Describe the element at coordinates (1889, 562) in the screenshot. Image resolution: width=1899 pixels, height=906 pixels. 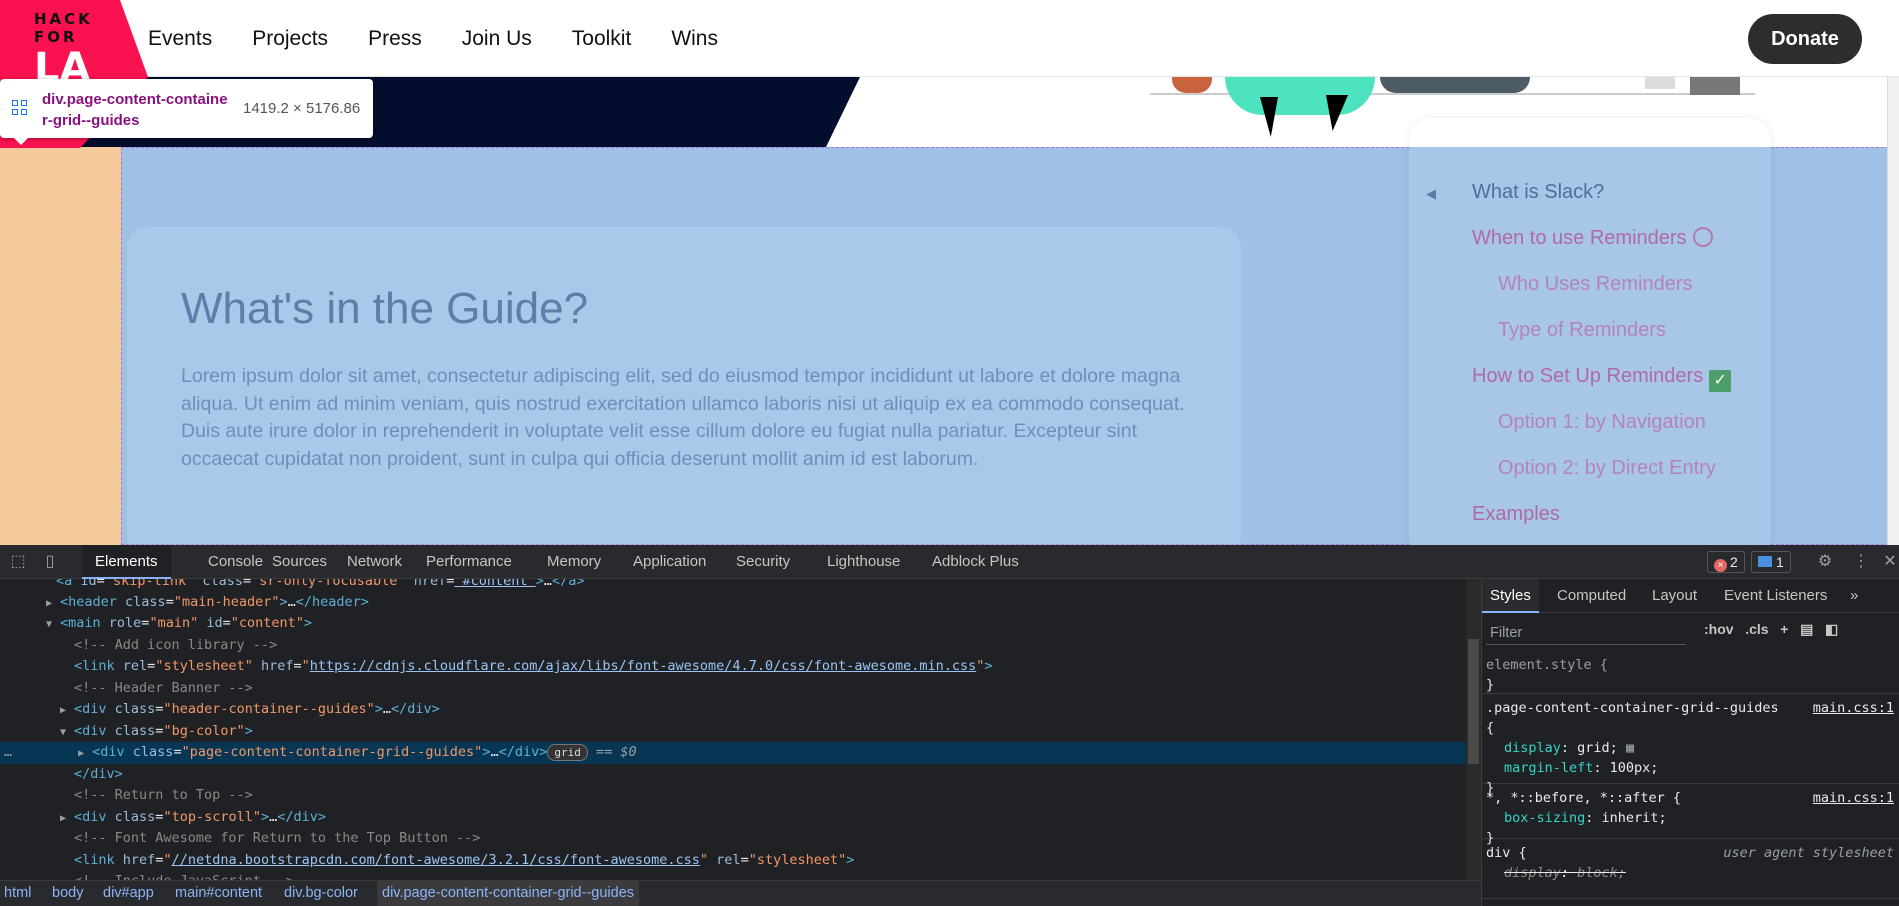
I see `close-devtools-icon: ✕` at that location.